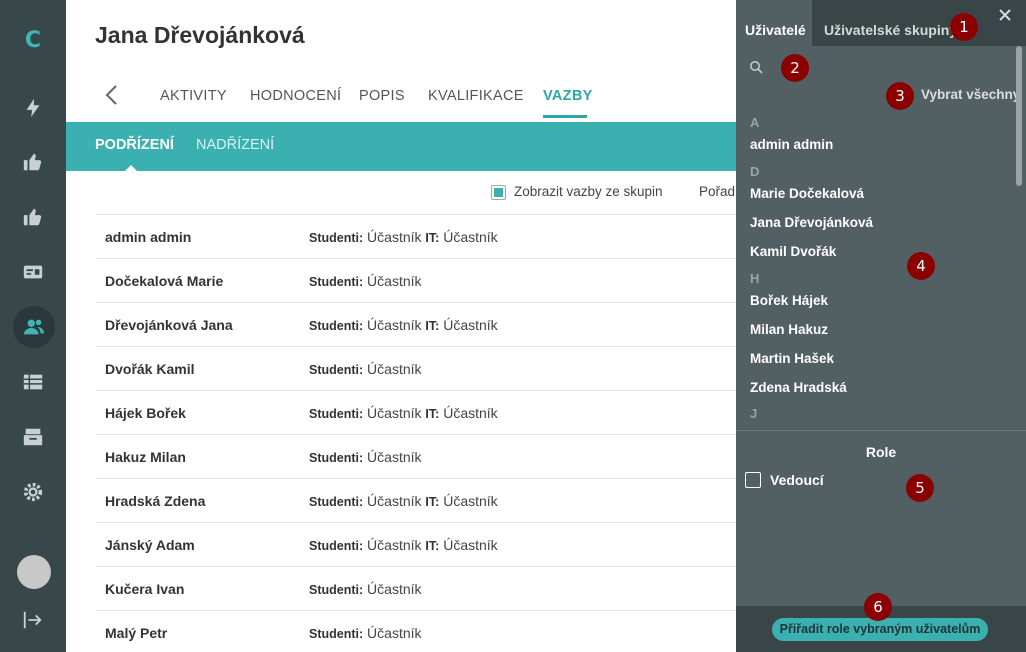 This screenshot has height=652, width=1026. What do you see at coordinates (797, 480) in the screenshot?
I see `role-label: Vedoucí` at bounding box center [797, 480].